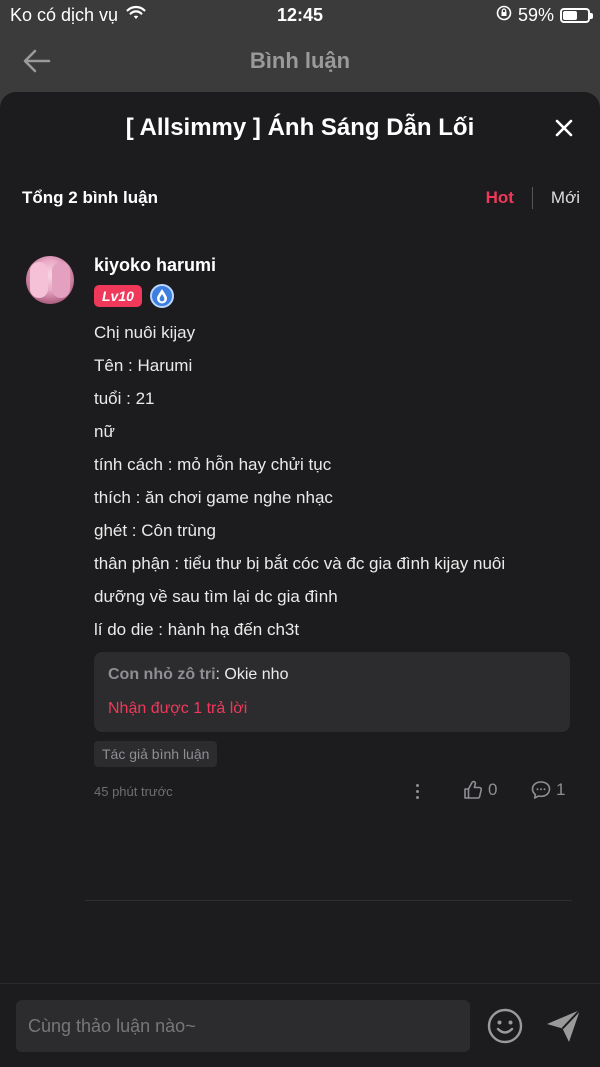 The height and width of the screenshot is (1067, 600). I want to click on author-tag: Tác giả bình luận, so click(156, 754).